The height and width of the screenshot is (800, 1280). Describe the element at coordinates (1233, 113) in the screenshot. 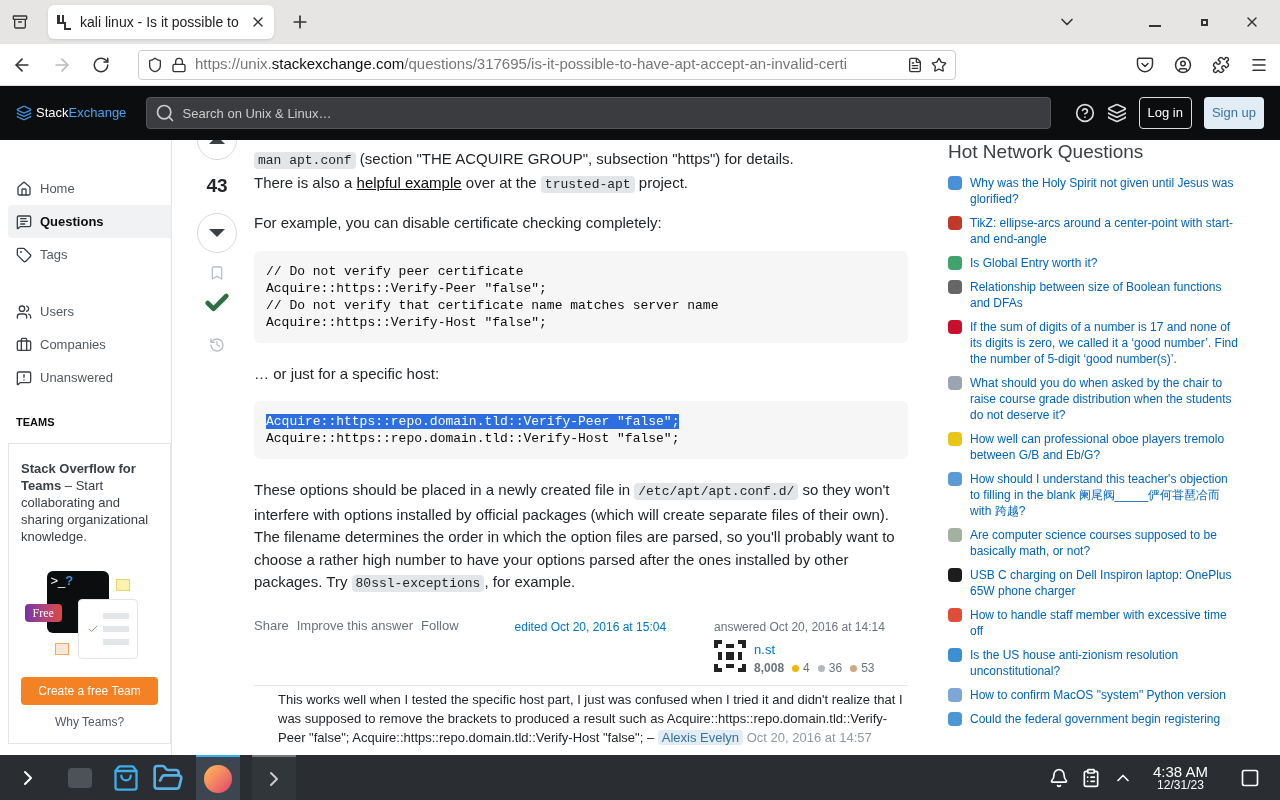

I see `signup-button: Sign up` at that location.